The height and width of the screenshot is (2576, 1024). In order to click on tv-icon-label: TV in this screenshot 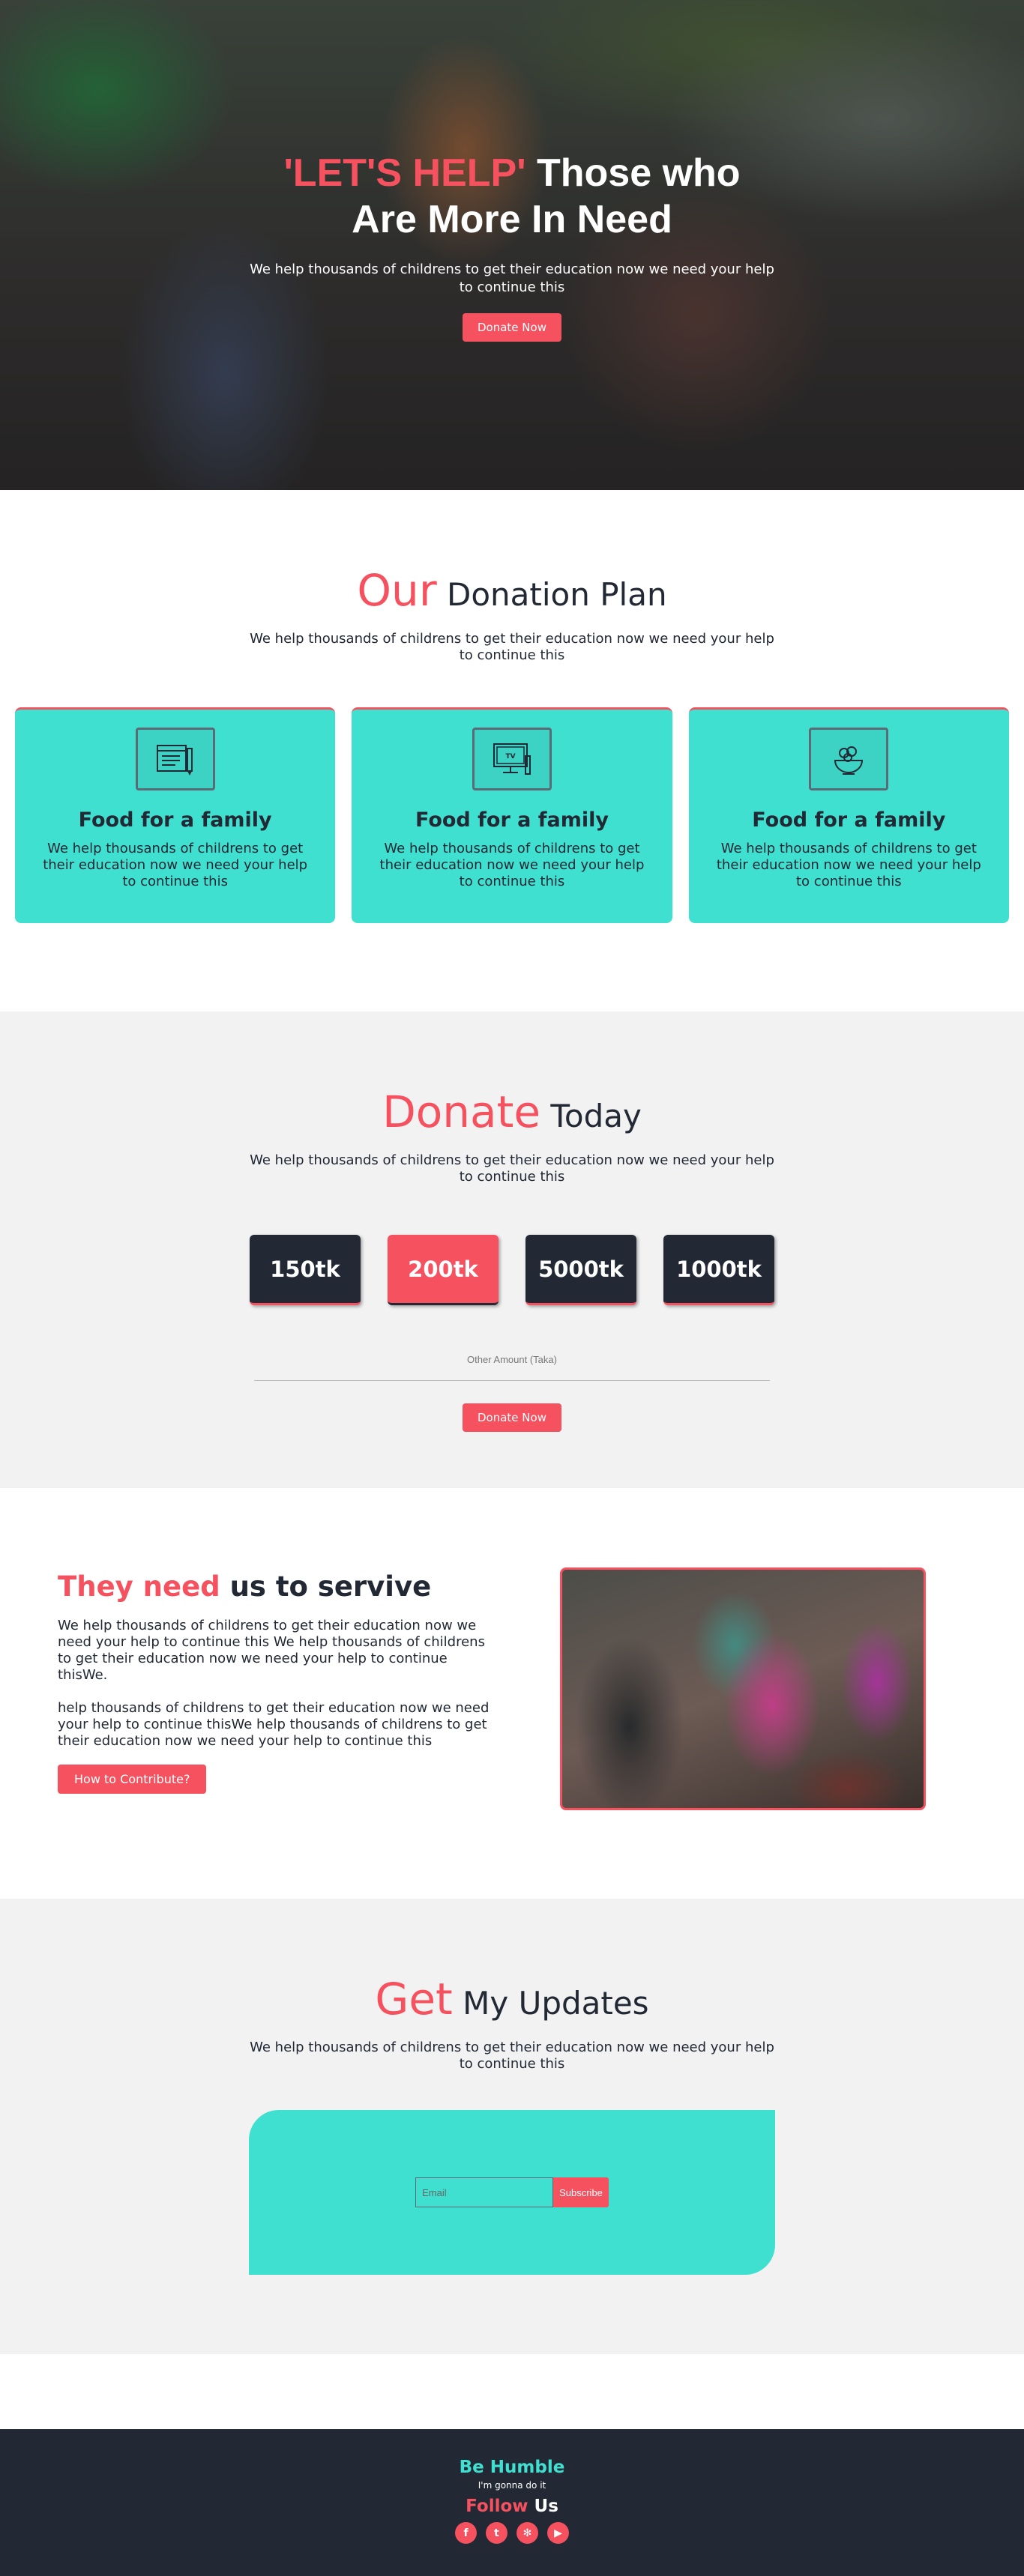, I will do `click(510, 757)`.